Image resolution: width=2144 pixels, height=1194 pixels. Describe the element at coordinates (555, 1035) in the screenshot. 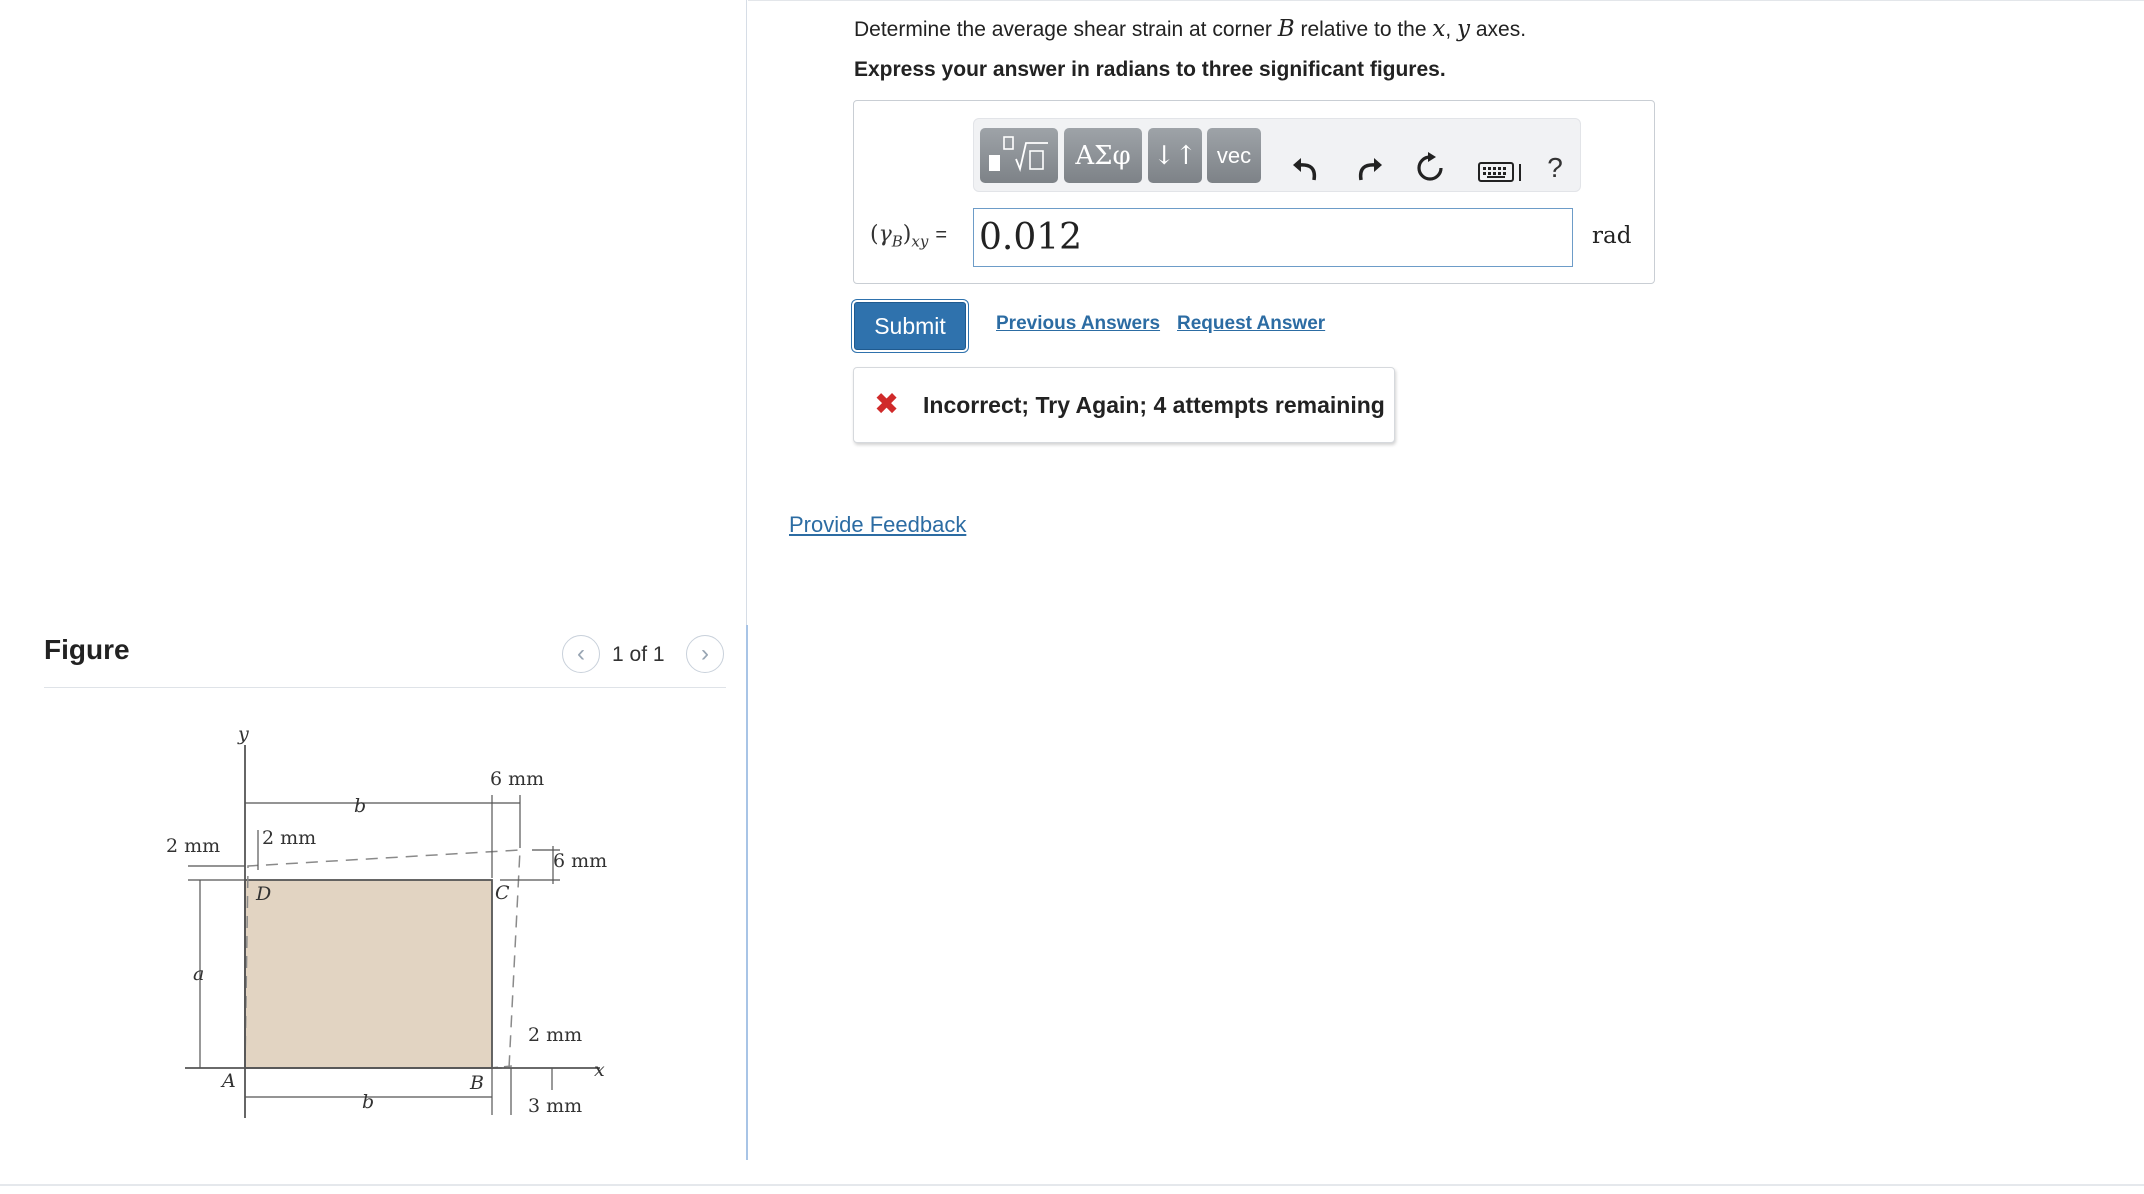

I see `right-2mm-label: 2 mm` at that location.